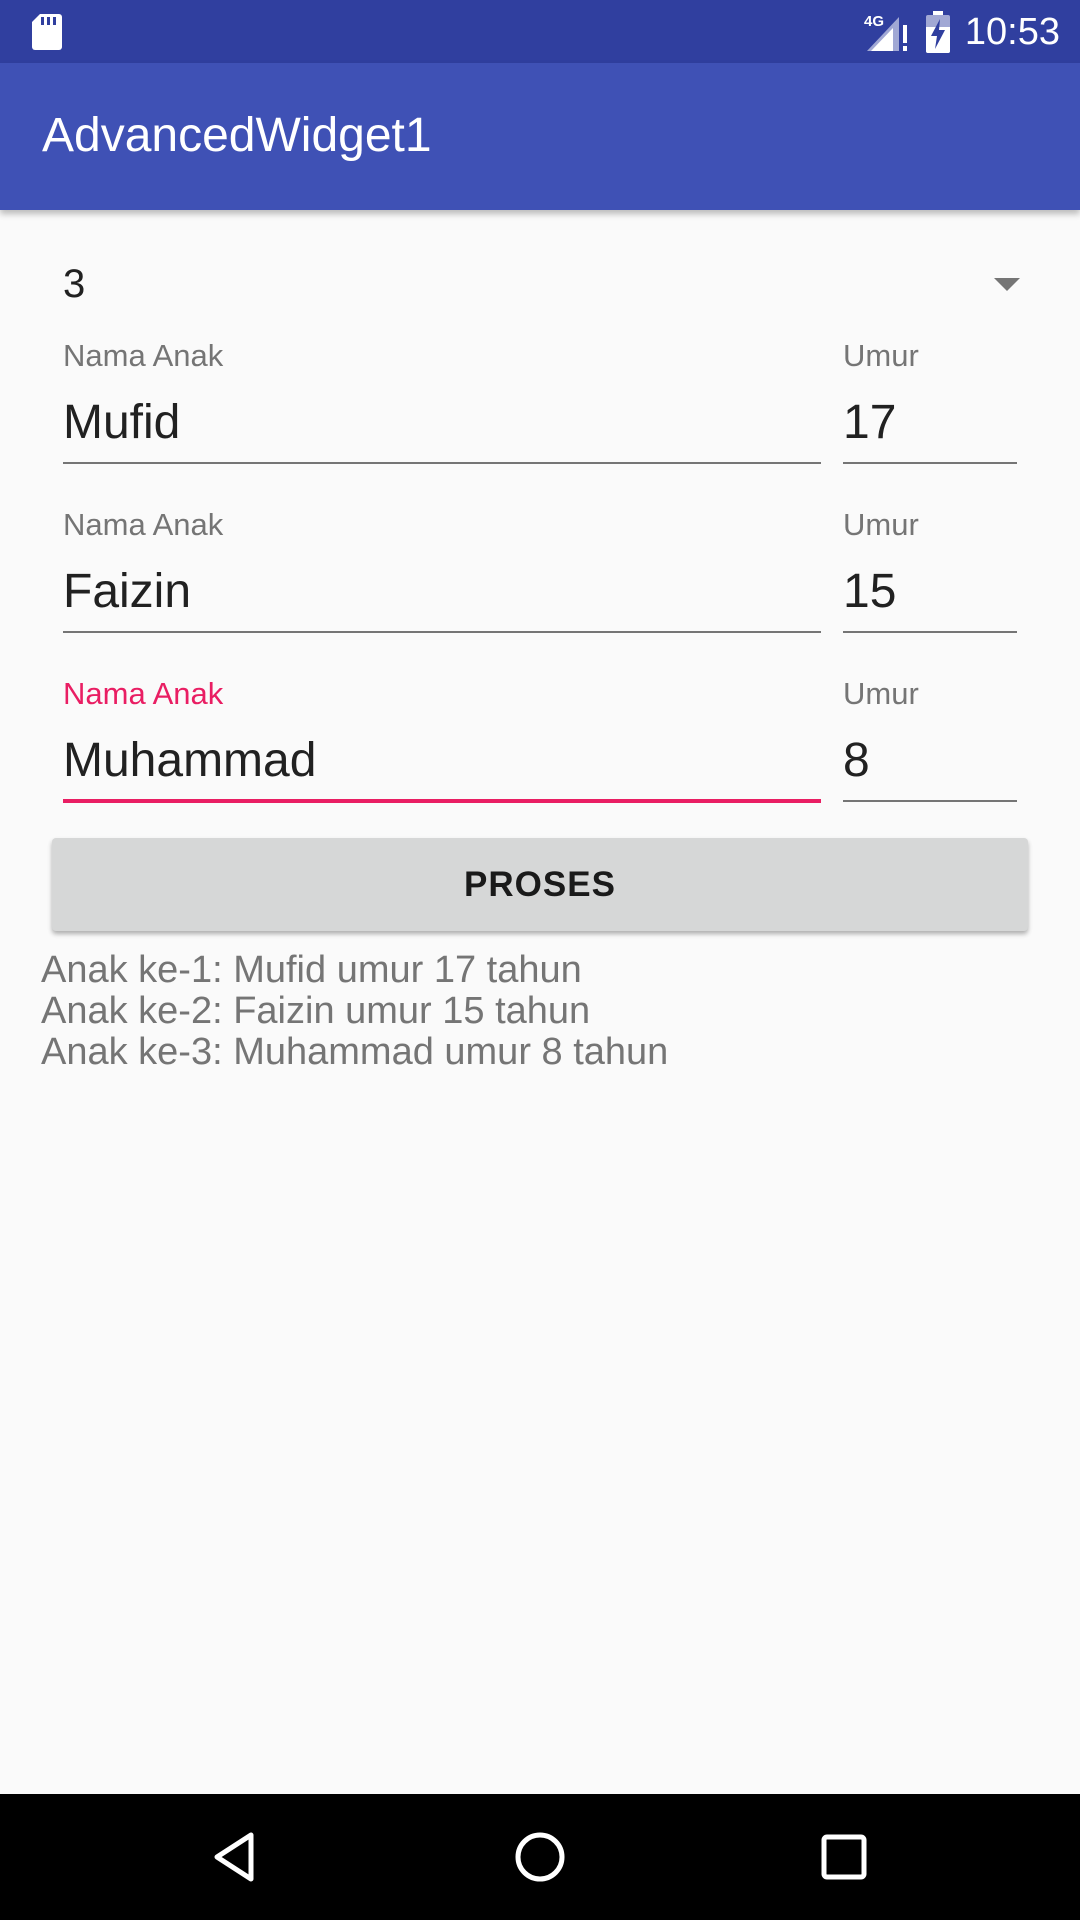 This screenshot has width=1080, height=1920. What do you see at coordinates (961, 32) in the screenshot?
I see `status-icons: 4G 10:53` at bounding box center [961, 32].